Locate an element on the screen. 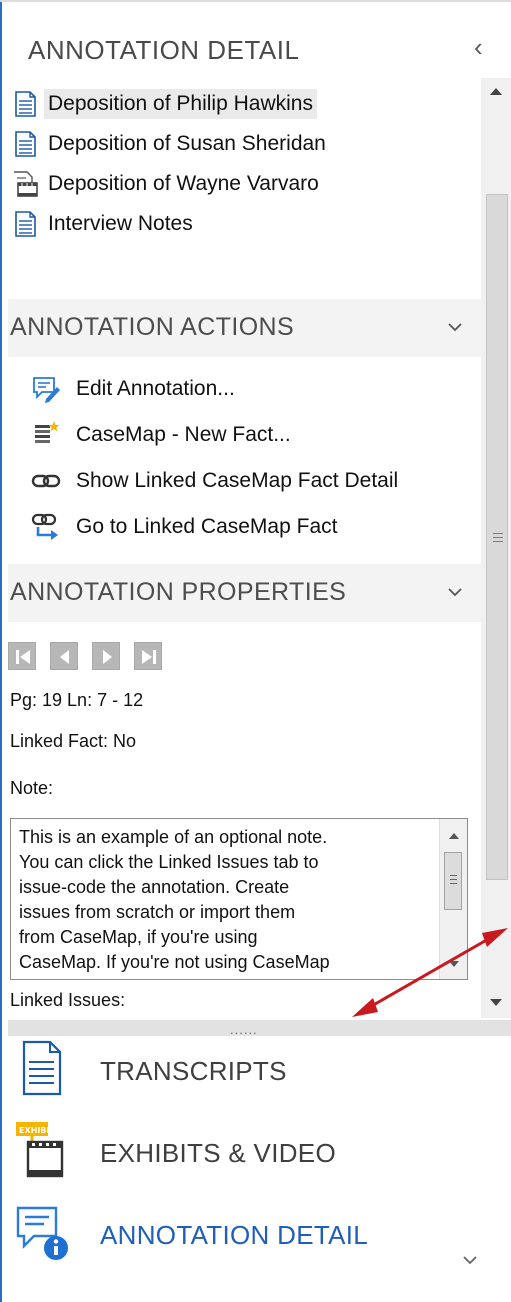  note-scrollbar is located at coordinates (453, 899).